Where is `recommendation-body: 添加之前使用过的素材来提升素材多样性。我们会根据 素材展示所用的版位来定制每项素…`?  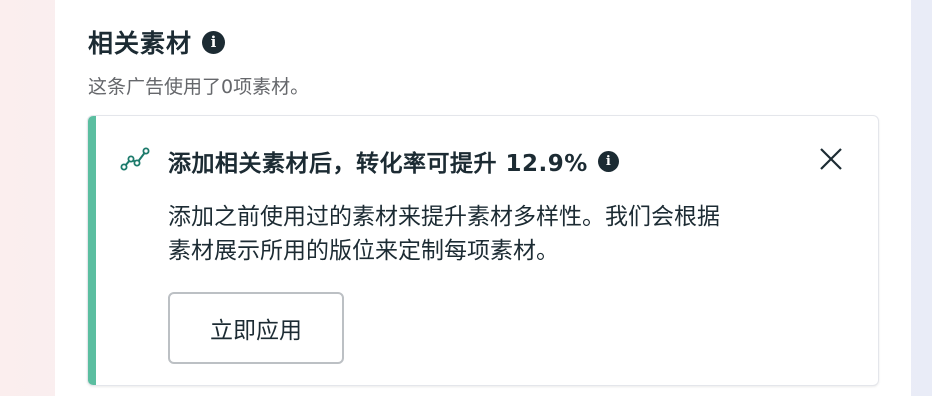
recommendation-body: 添加之前使用过的素材来提升素材多样性。我们会根据 素材展示所用的版位来定制每项素… is located at coordinates (513, 234).